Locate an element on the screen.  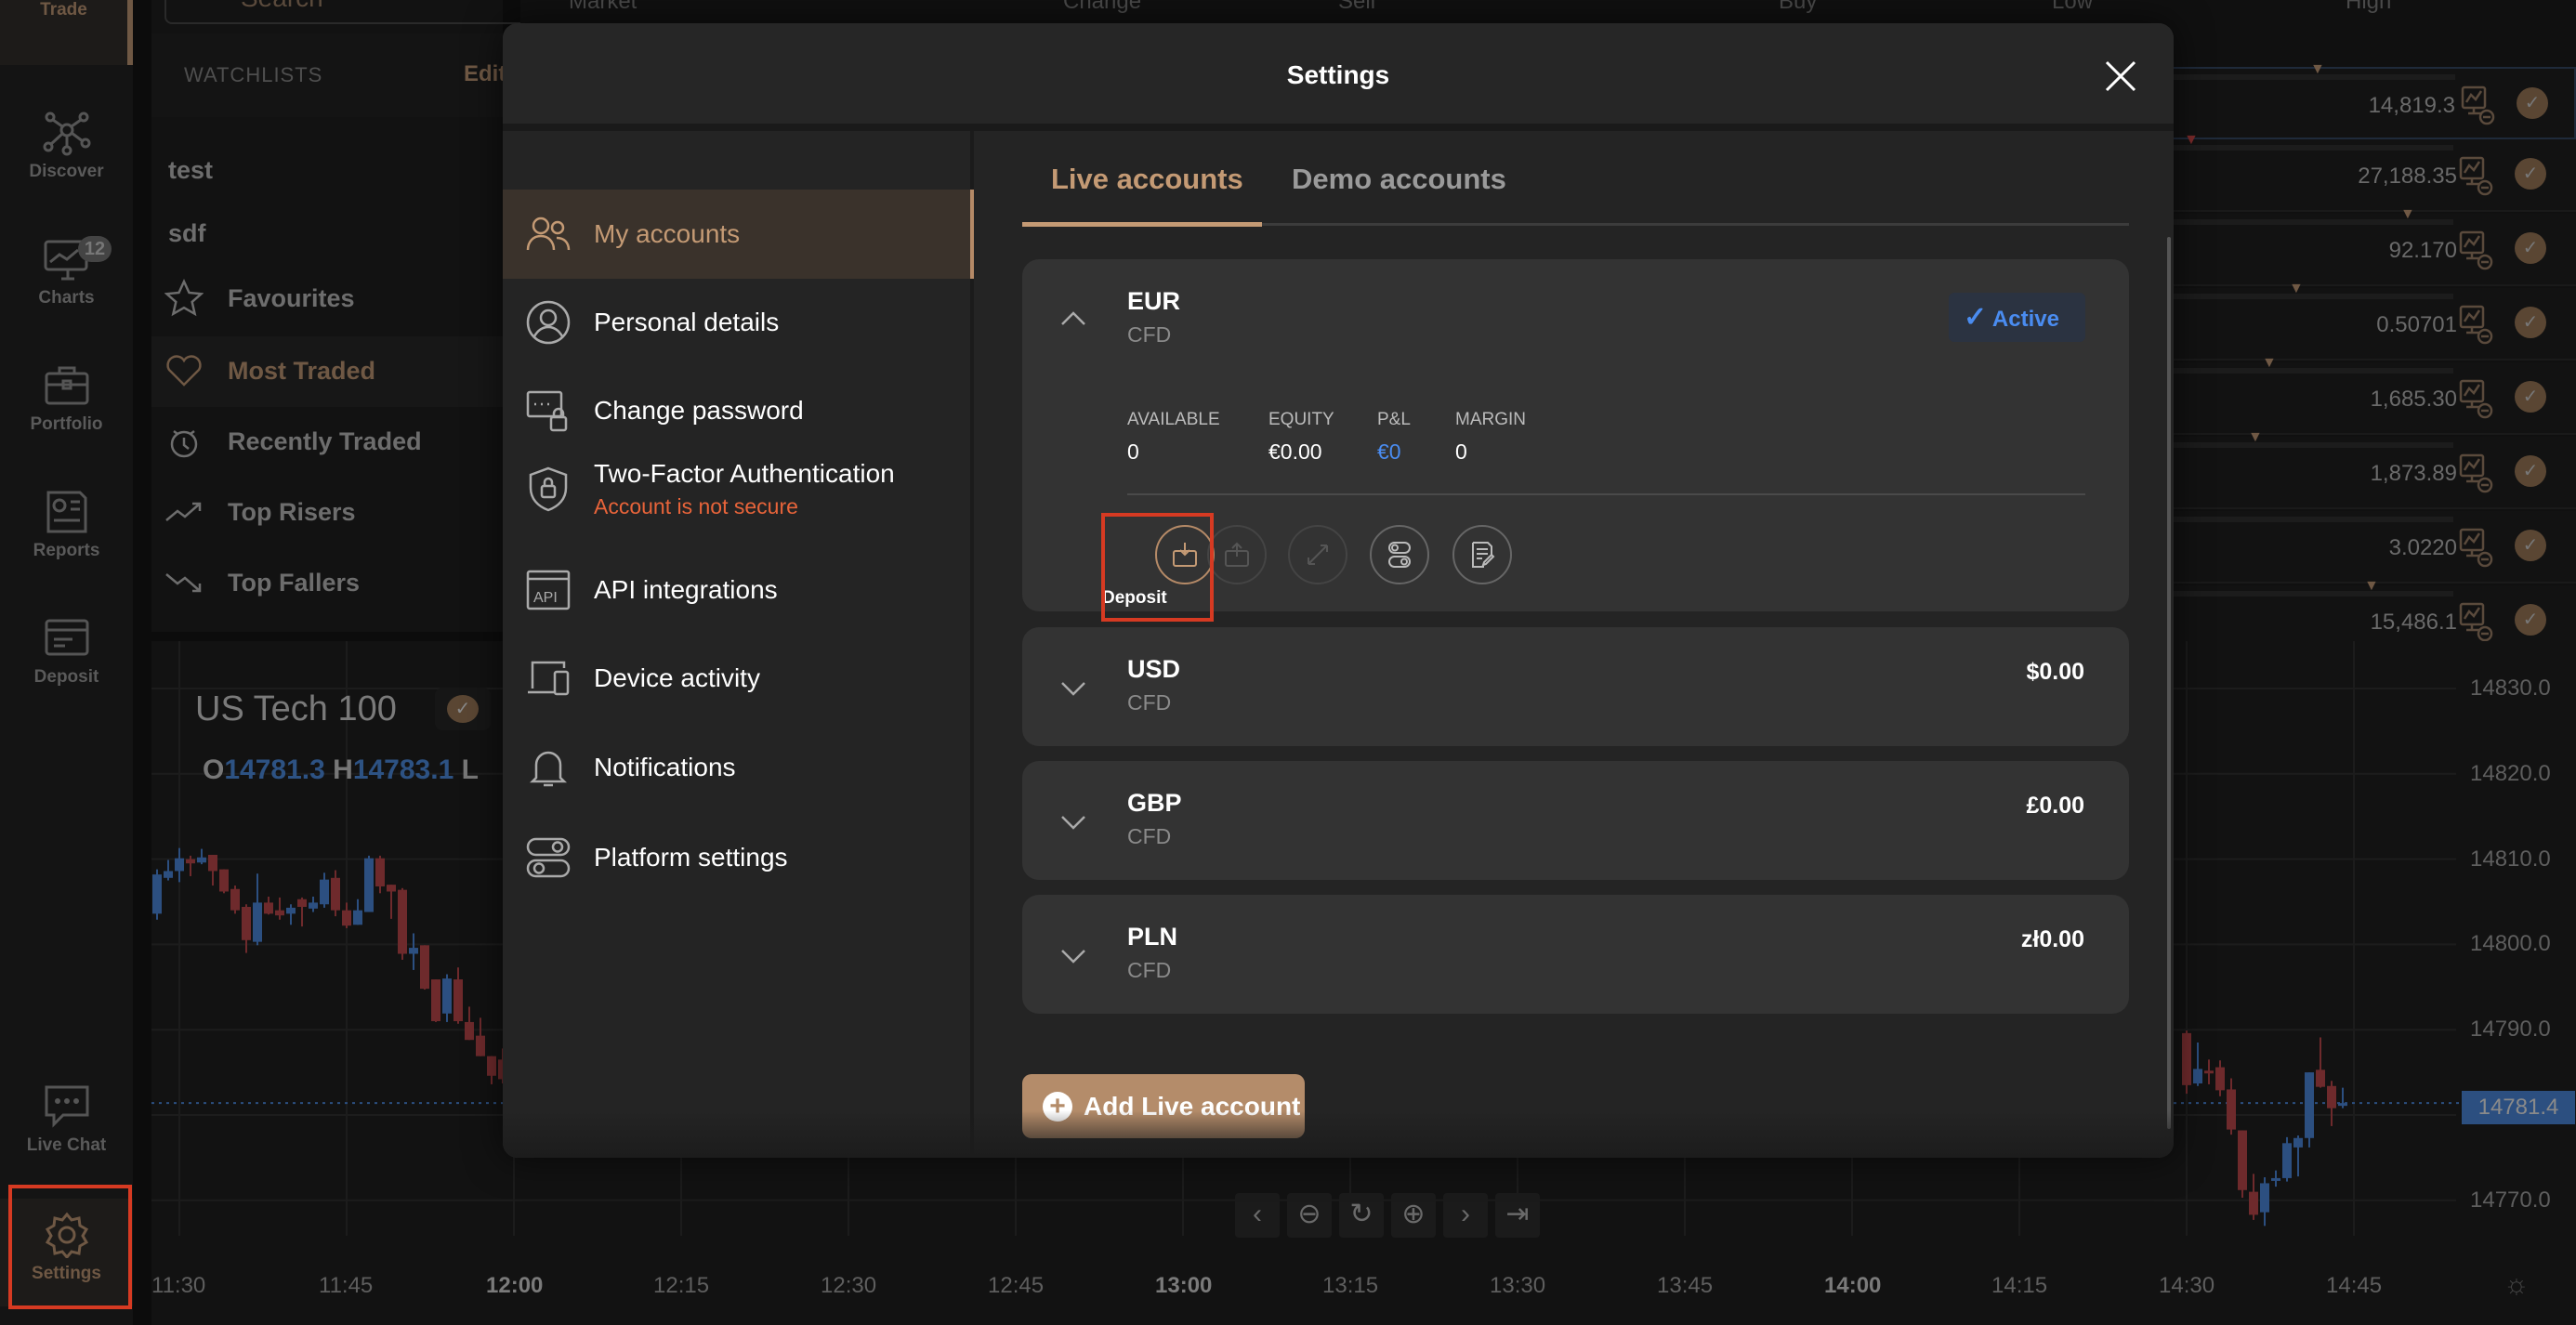
high-value: 92.170 is located at coordinates (2422, 251).